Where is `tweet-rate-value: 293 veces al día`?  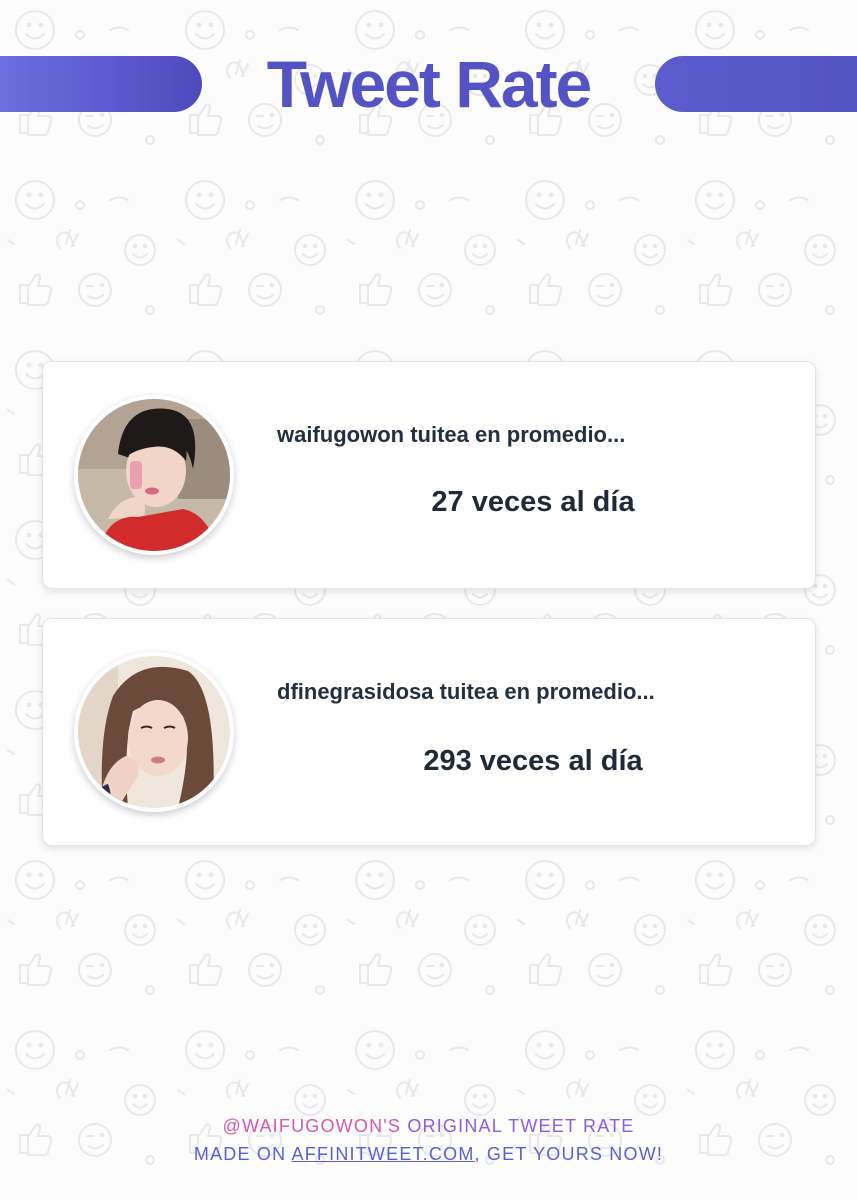 tweet-rate-value: 293 veces al día is located at coordinates (533, 761).